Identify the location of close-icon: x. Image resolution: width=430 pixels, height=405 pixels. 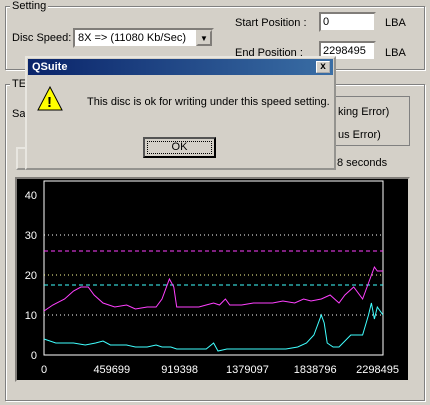
(323, 67).